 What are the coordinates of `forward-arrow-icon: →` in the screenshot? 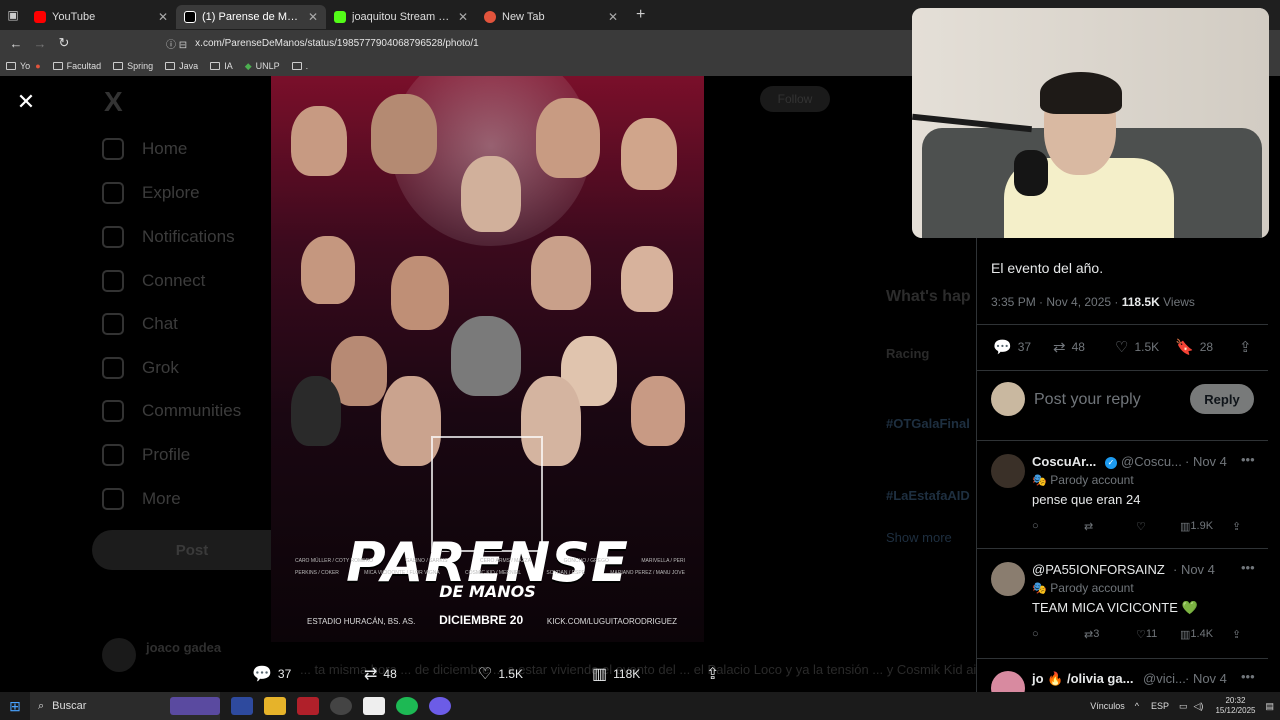 It's located at (40, 43).